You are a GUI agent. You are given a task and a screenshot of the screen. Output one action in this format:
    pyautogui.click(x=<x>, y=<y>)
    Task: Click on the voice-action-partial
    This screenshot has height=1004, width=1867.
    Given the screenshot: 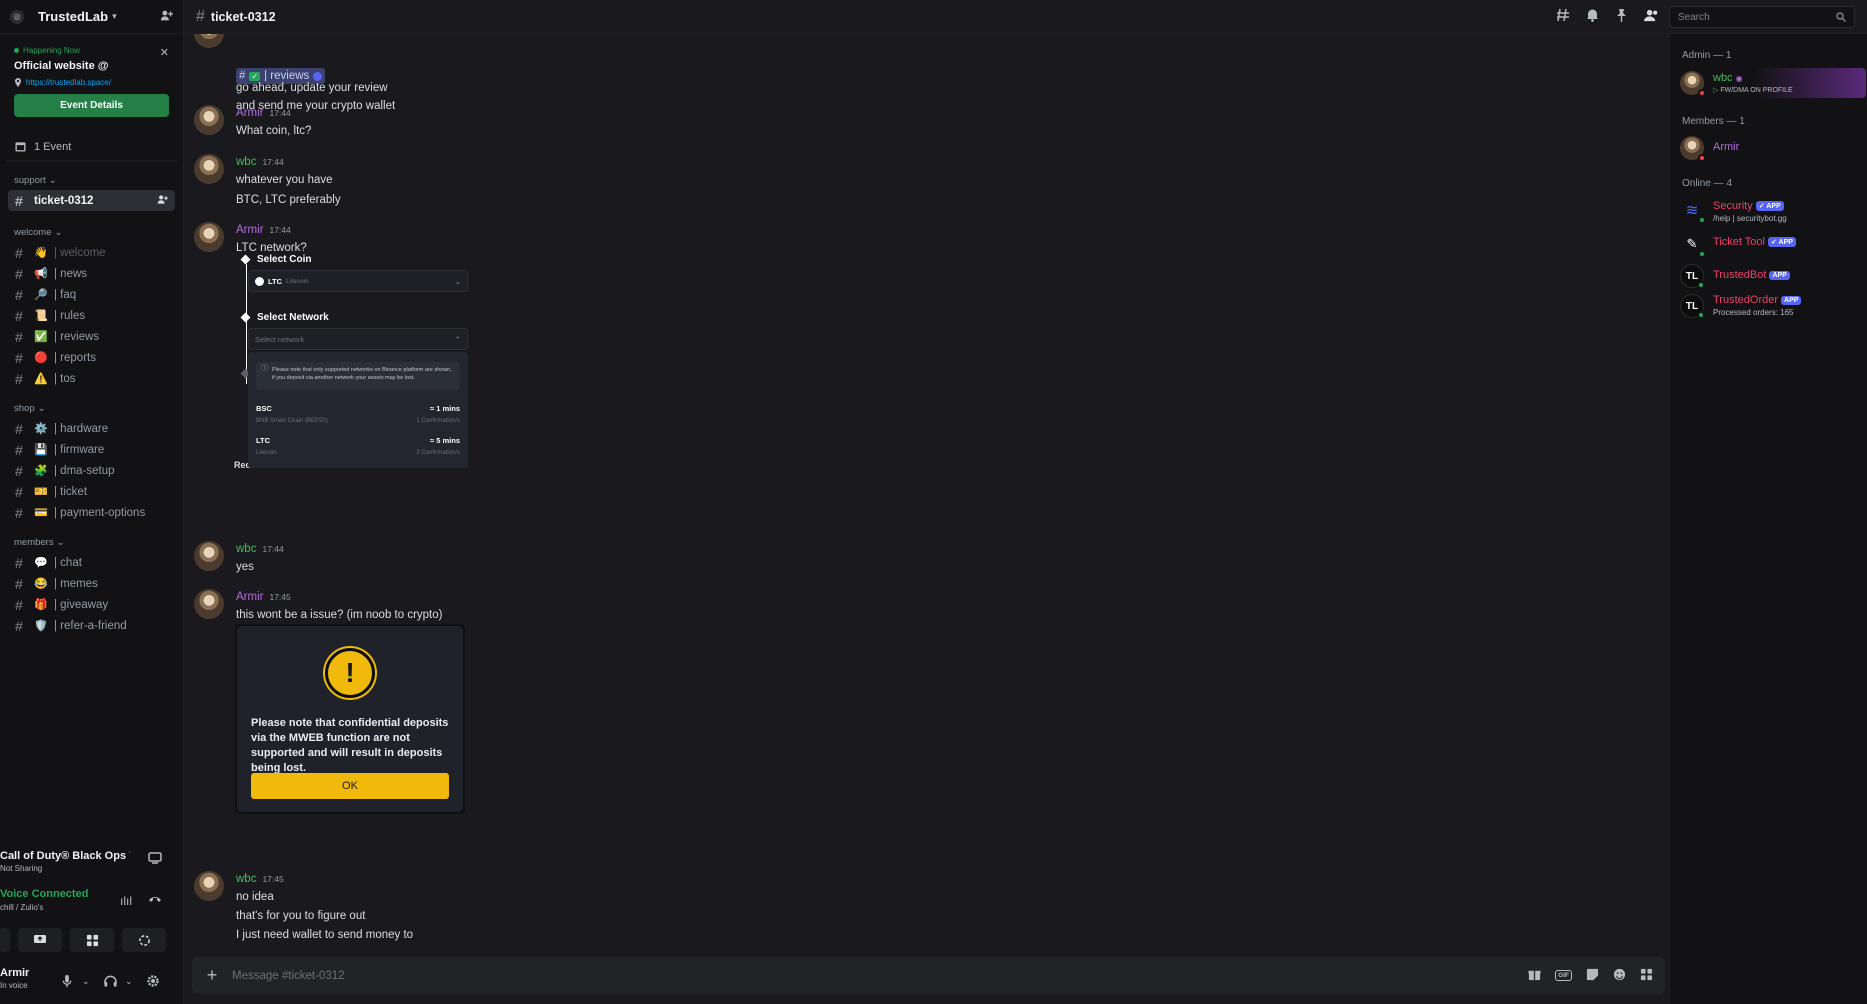 What is the action you would take?
    pyautogui.click(x=5, y=940)
    